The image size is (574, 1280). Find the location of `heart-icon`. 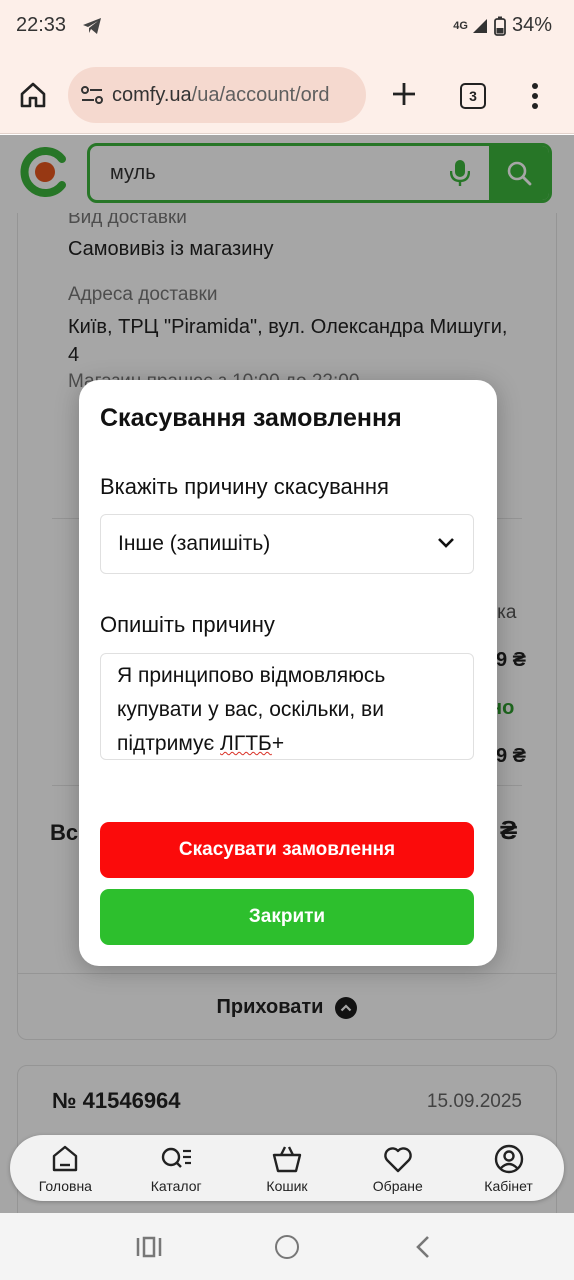

heart-icon is located at coordinates (398, 1159).